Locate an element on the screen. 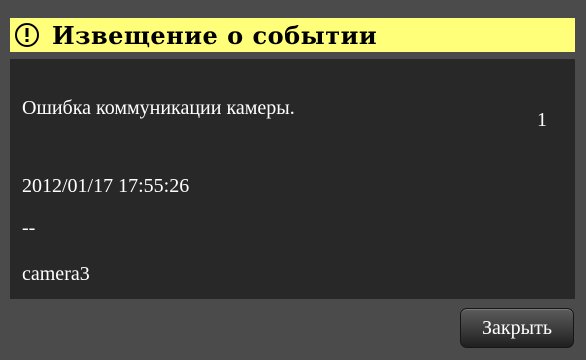  dialog-title-bar: Извещение о событии is located at coordinates (292, 35).